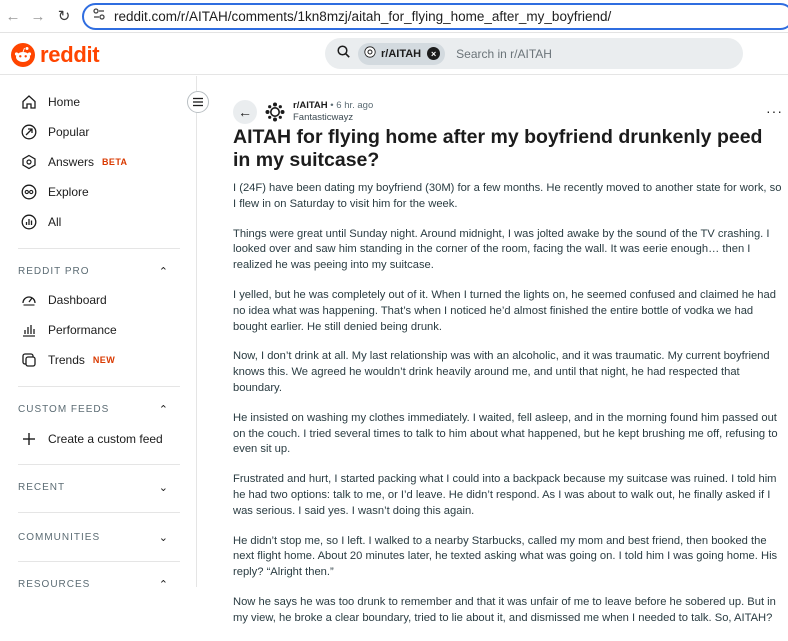  Describe the element at coordinates (23, 55) in the screenshot. I see `reddit-snoo-icon` at that location.